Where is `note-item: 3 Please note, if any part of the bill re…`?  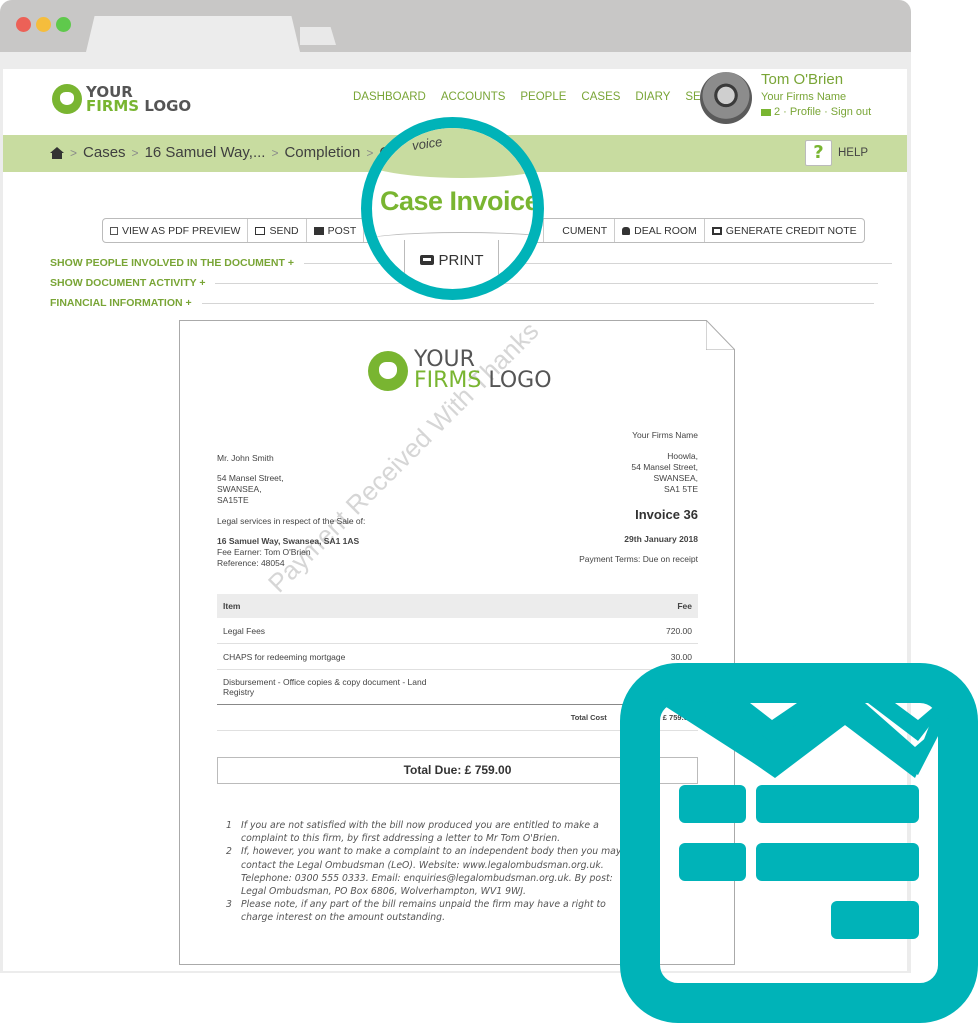
note-item: 3 Please note, if any part of the bill re… is located at coordinates (416, 911).